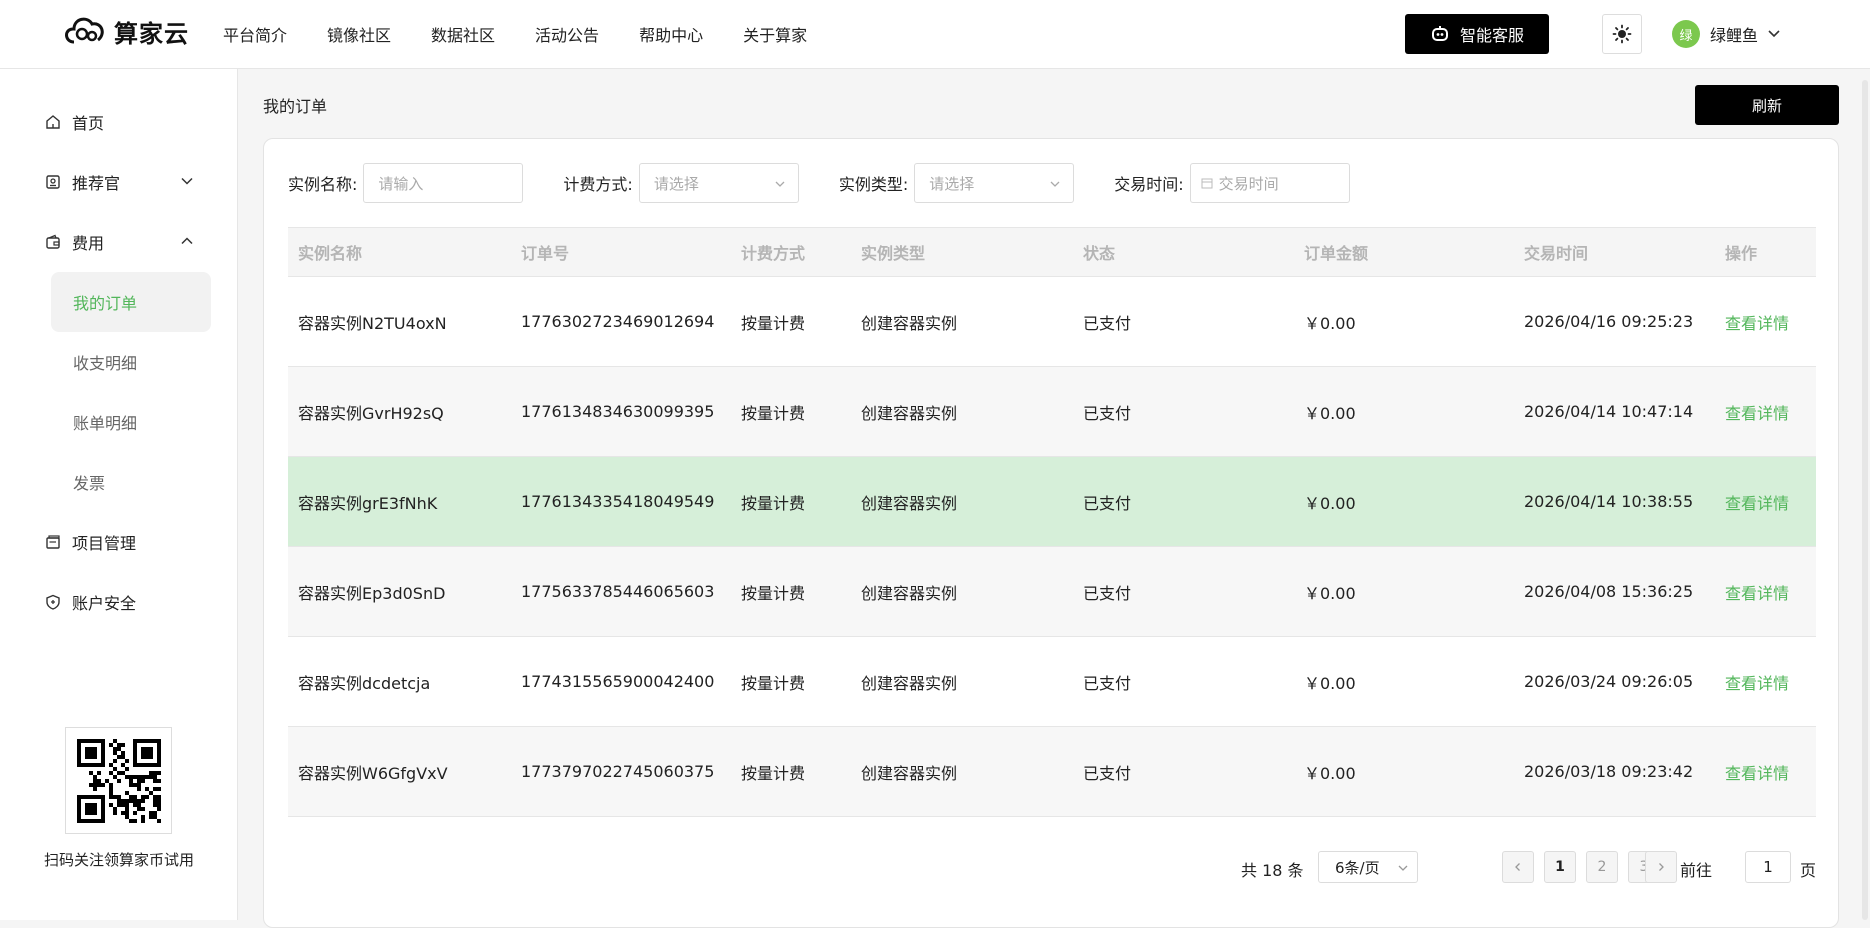 The image size is (1870, 928). I want to click on cell-instance-name: 容器实例W6GfgVxV, so click(373, 773).